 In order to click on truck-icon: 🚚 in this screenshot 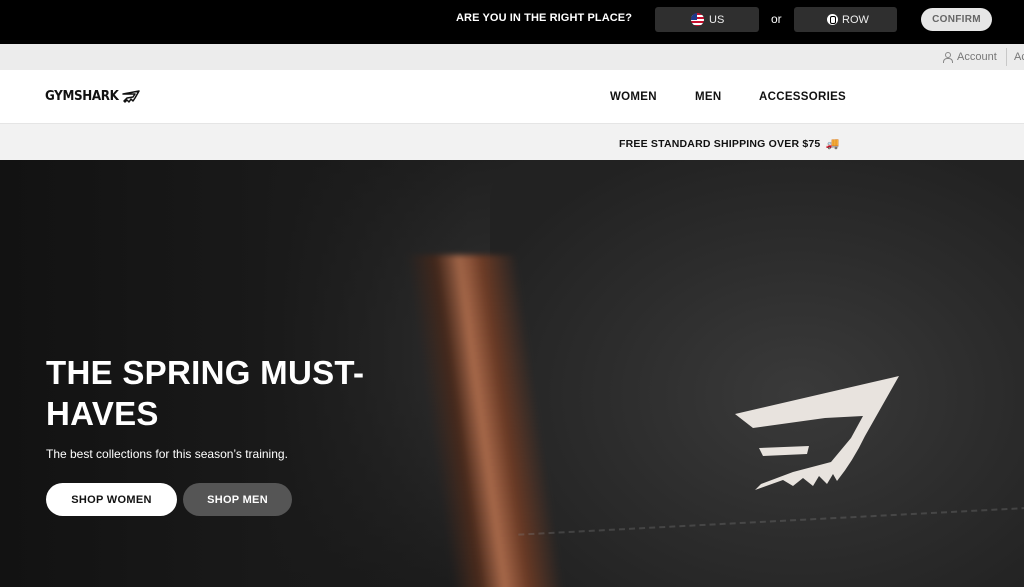, I will do `click(832, 144)`.